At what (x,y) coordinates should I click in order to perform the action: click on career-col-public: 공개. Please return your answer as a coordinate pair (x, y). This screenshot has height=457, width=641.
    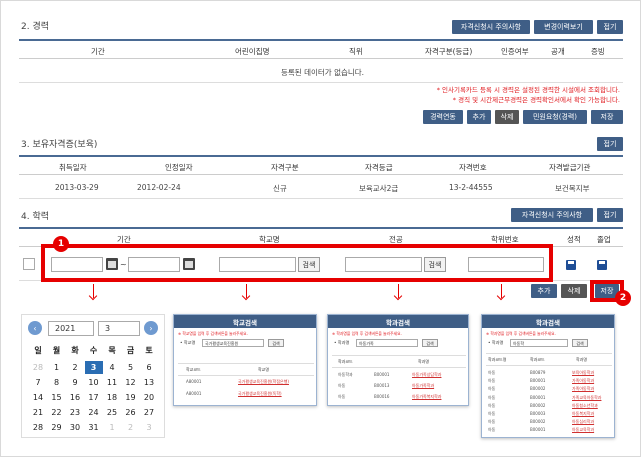
    Looking at the image, I should click on (558, 51).